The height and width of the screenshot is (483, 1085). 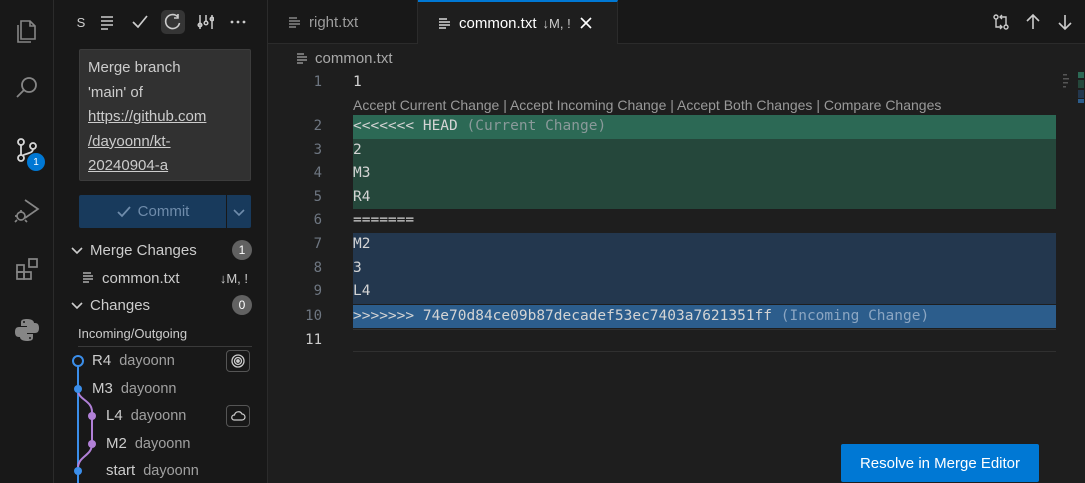 I want to click on commit-check-button, so click(x=140, y=22).